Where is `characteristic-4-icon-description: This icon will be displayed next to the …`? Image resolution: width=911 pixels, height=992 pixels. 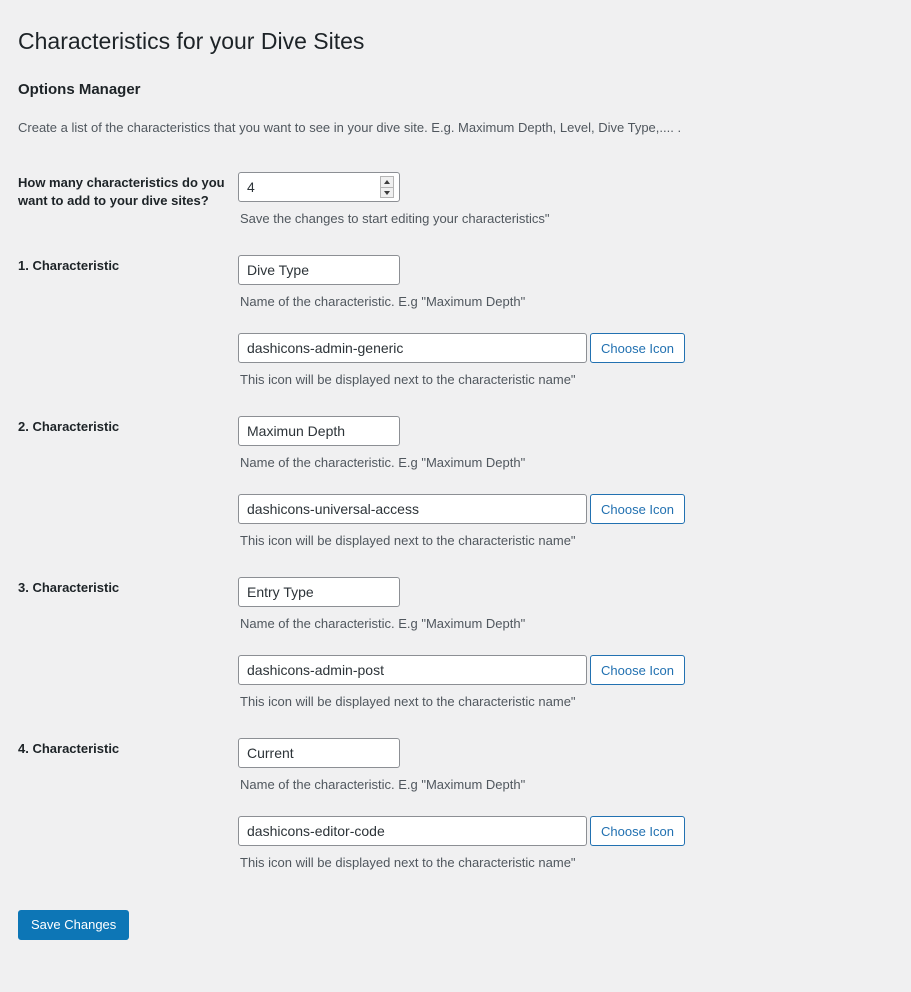
characteristic-4-icon-description: This icon will be displayed next to the … is located at coordinates (408, 863).